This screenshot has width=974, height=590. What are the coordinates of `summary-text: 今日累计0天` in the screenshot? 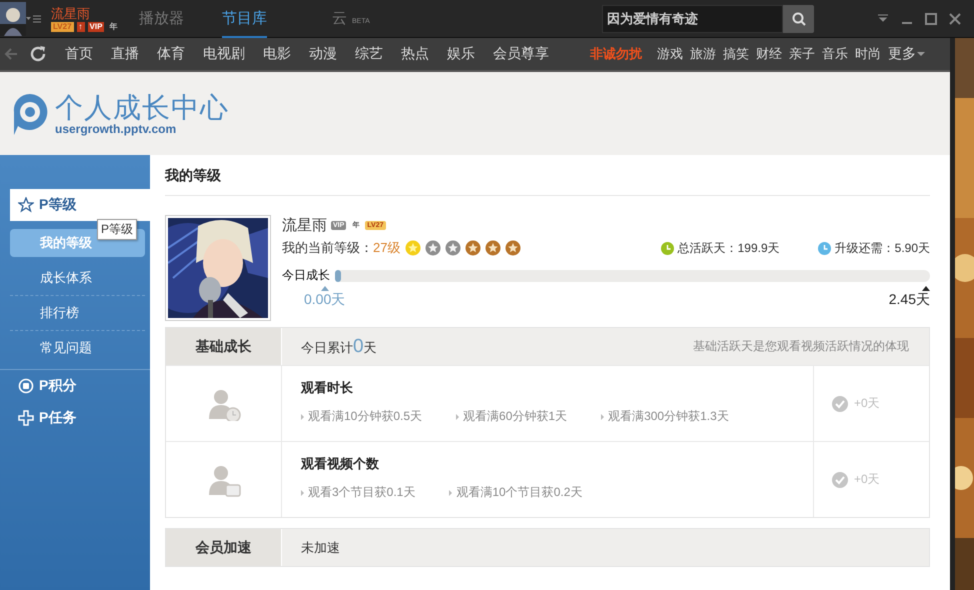 It's located at (339, 347).